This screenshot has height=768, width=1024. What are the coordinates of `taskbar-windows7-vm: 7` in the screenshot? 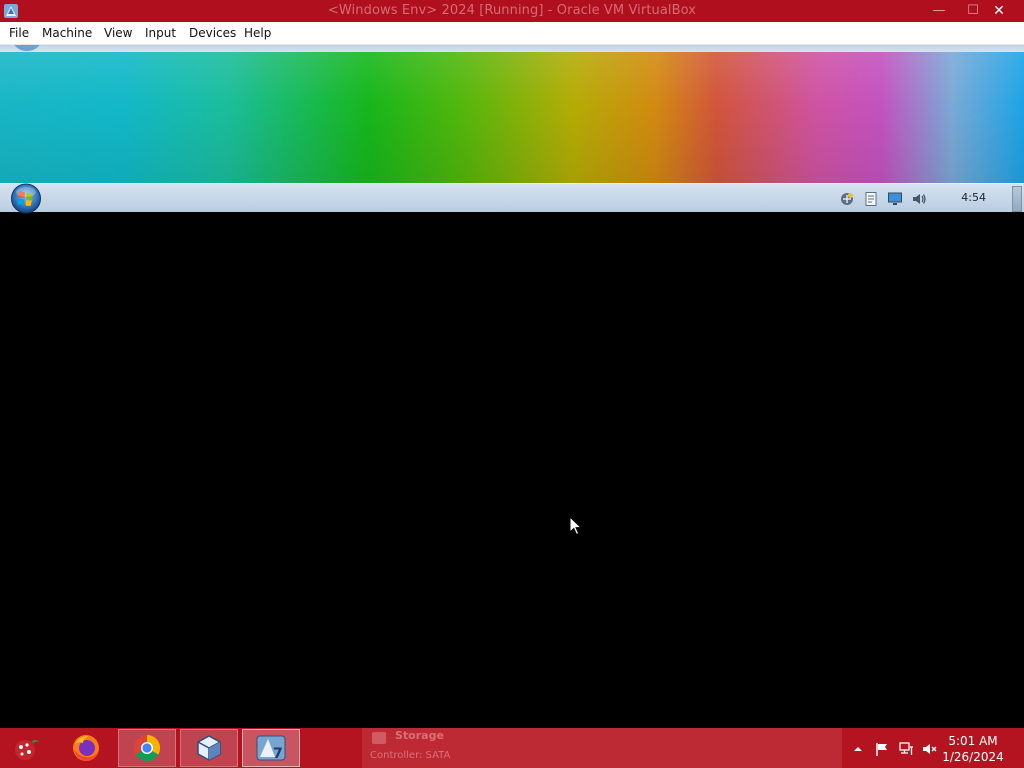 It's located at (271, 748).